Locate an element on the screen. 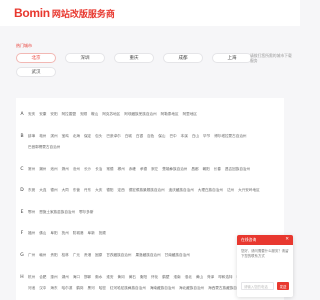 Image resolution: width=320 pixels, height=300 pixels. city-link: 鞍山 is located at coordinates (94, 114).